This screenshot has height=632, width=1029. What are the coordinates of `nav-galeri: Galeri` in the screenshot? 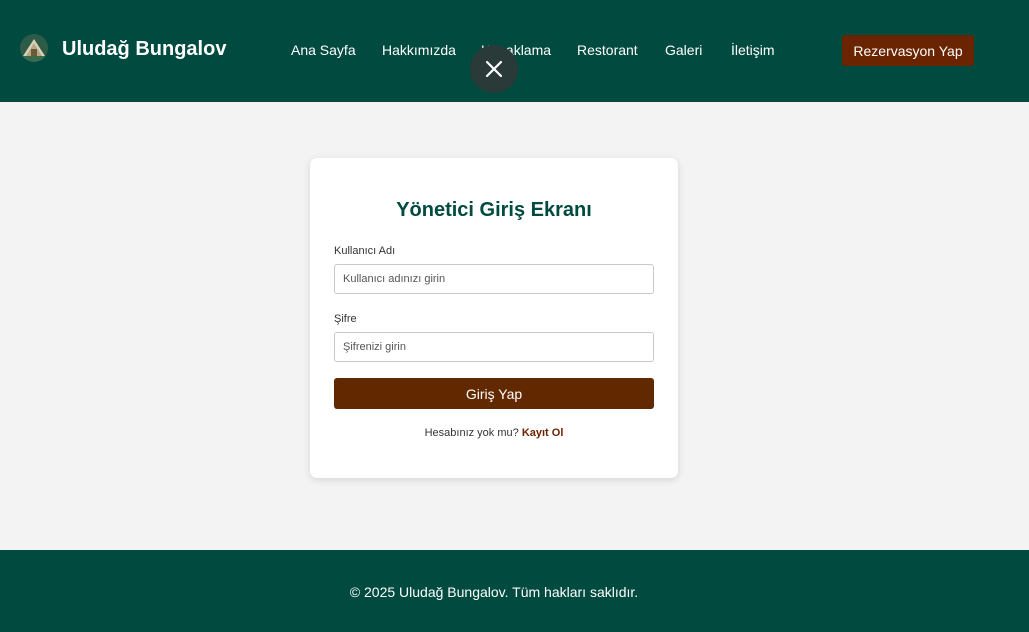 It's located at (683, 50).